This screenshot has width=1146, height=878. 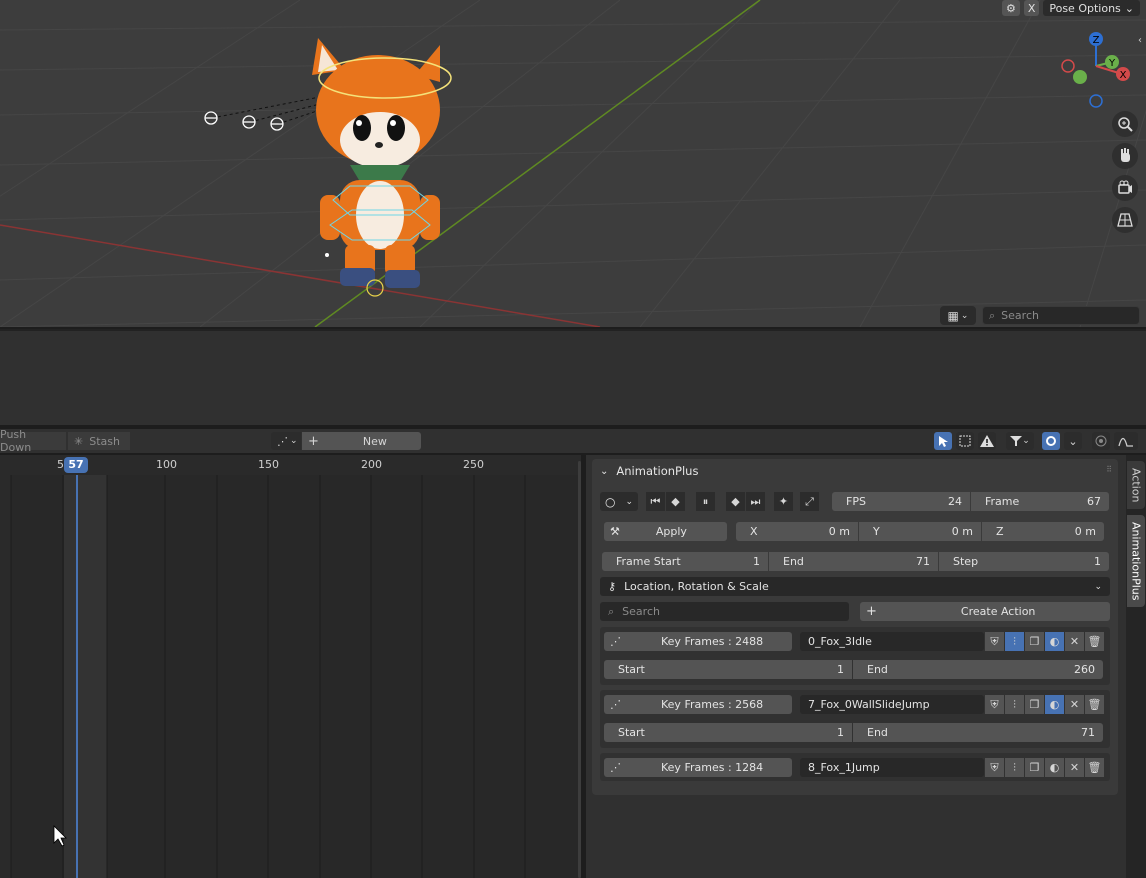 What do you see at coordinates (869, 704) in the screenshot?
I see `action-name: 7_Fox_0WallSlideJump` at bounding box center [869, 704].